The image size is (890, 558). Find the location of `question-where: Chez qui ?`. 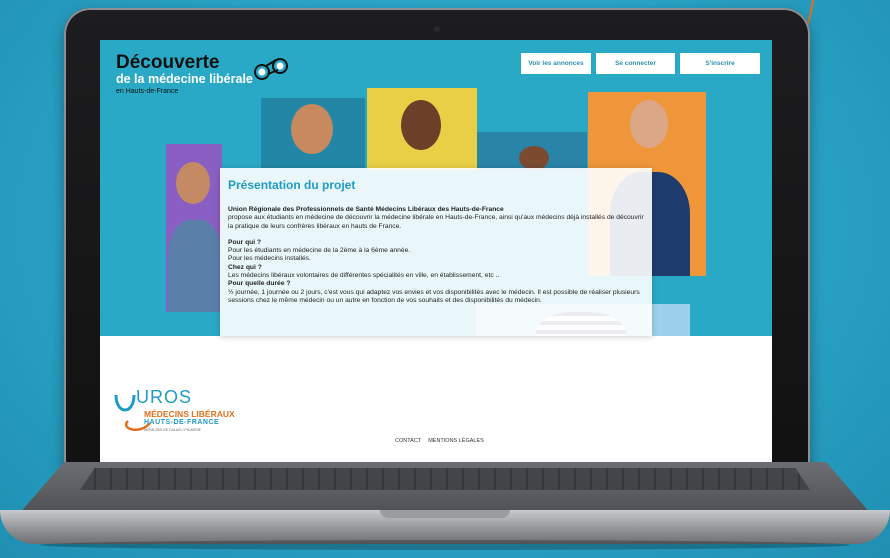

question-where: Chez qui ? is located at coordinates (245, 267).